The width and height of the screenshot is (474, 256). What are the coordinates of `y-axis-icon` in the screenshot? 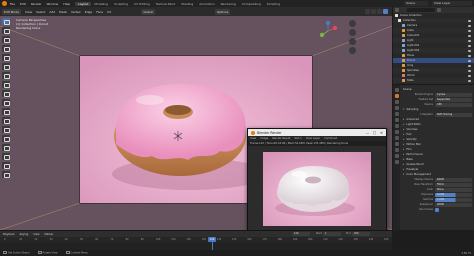 It's located at (322, 35).